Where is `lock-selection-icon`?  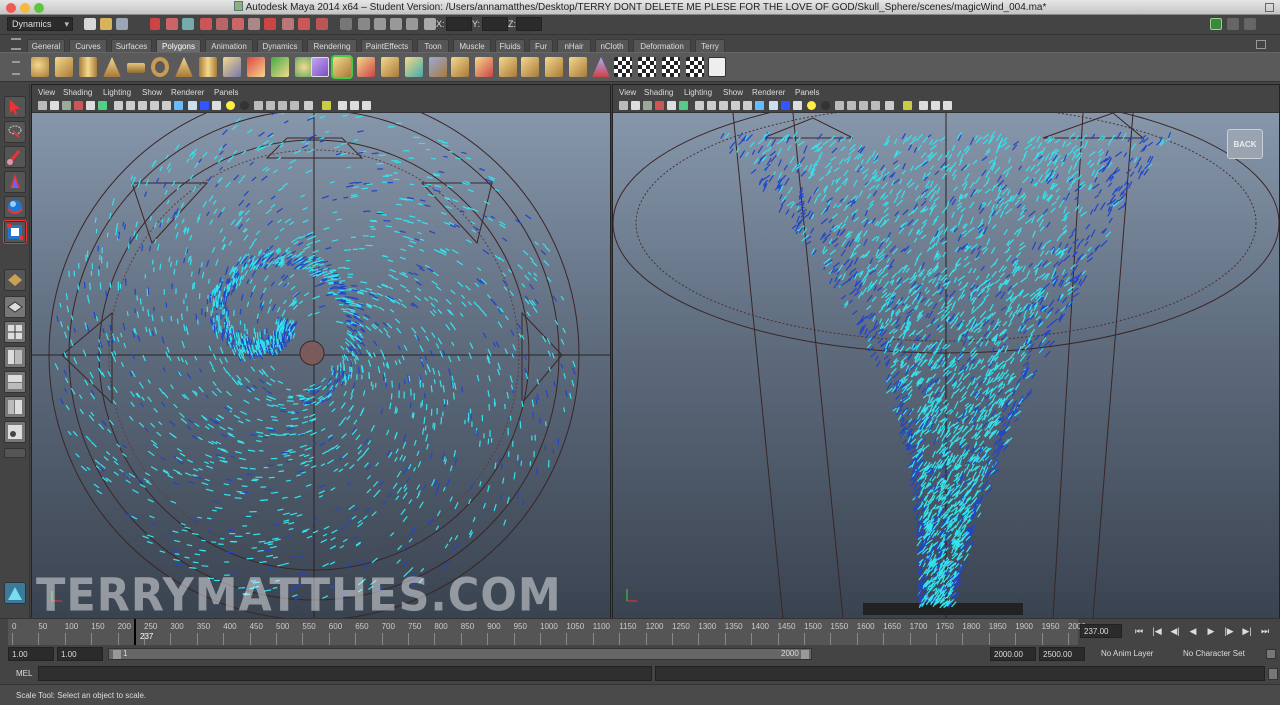
lock-selection-icon is located at coordinates (346, 24).